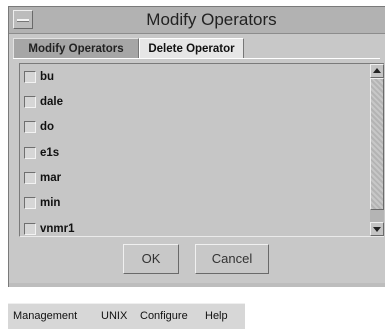  What do you see at coordinates (194, 203) in the screenshot?
I see `operator-item-min: min` at bounding box center [194, 203].